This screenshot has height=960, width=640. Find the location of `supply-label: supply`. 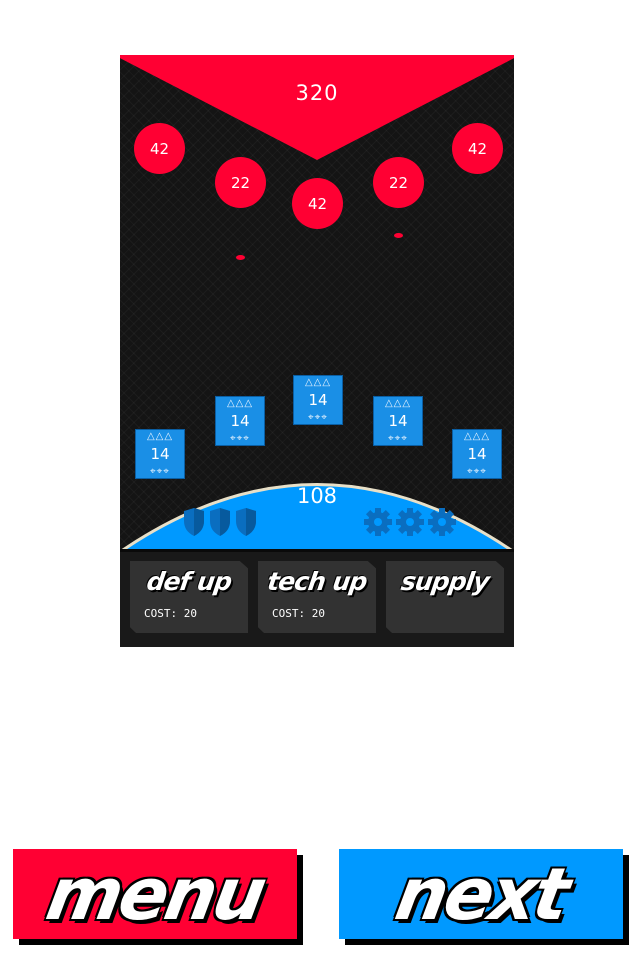

supply-label: supply is located at coordinates (445, 581).